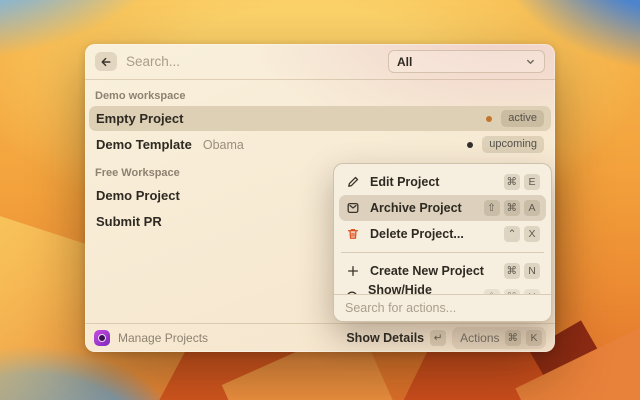 The height and width of the screenshot is (400, 640). What do you see at coordinates (513, 144) in the screenshot?
I see `status-badge: upcoming` at bounding box center [513, 144].